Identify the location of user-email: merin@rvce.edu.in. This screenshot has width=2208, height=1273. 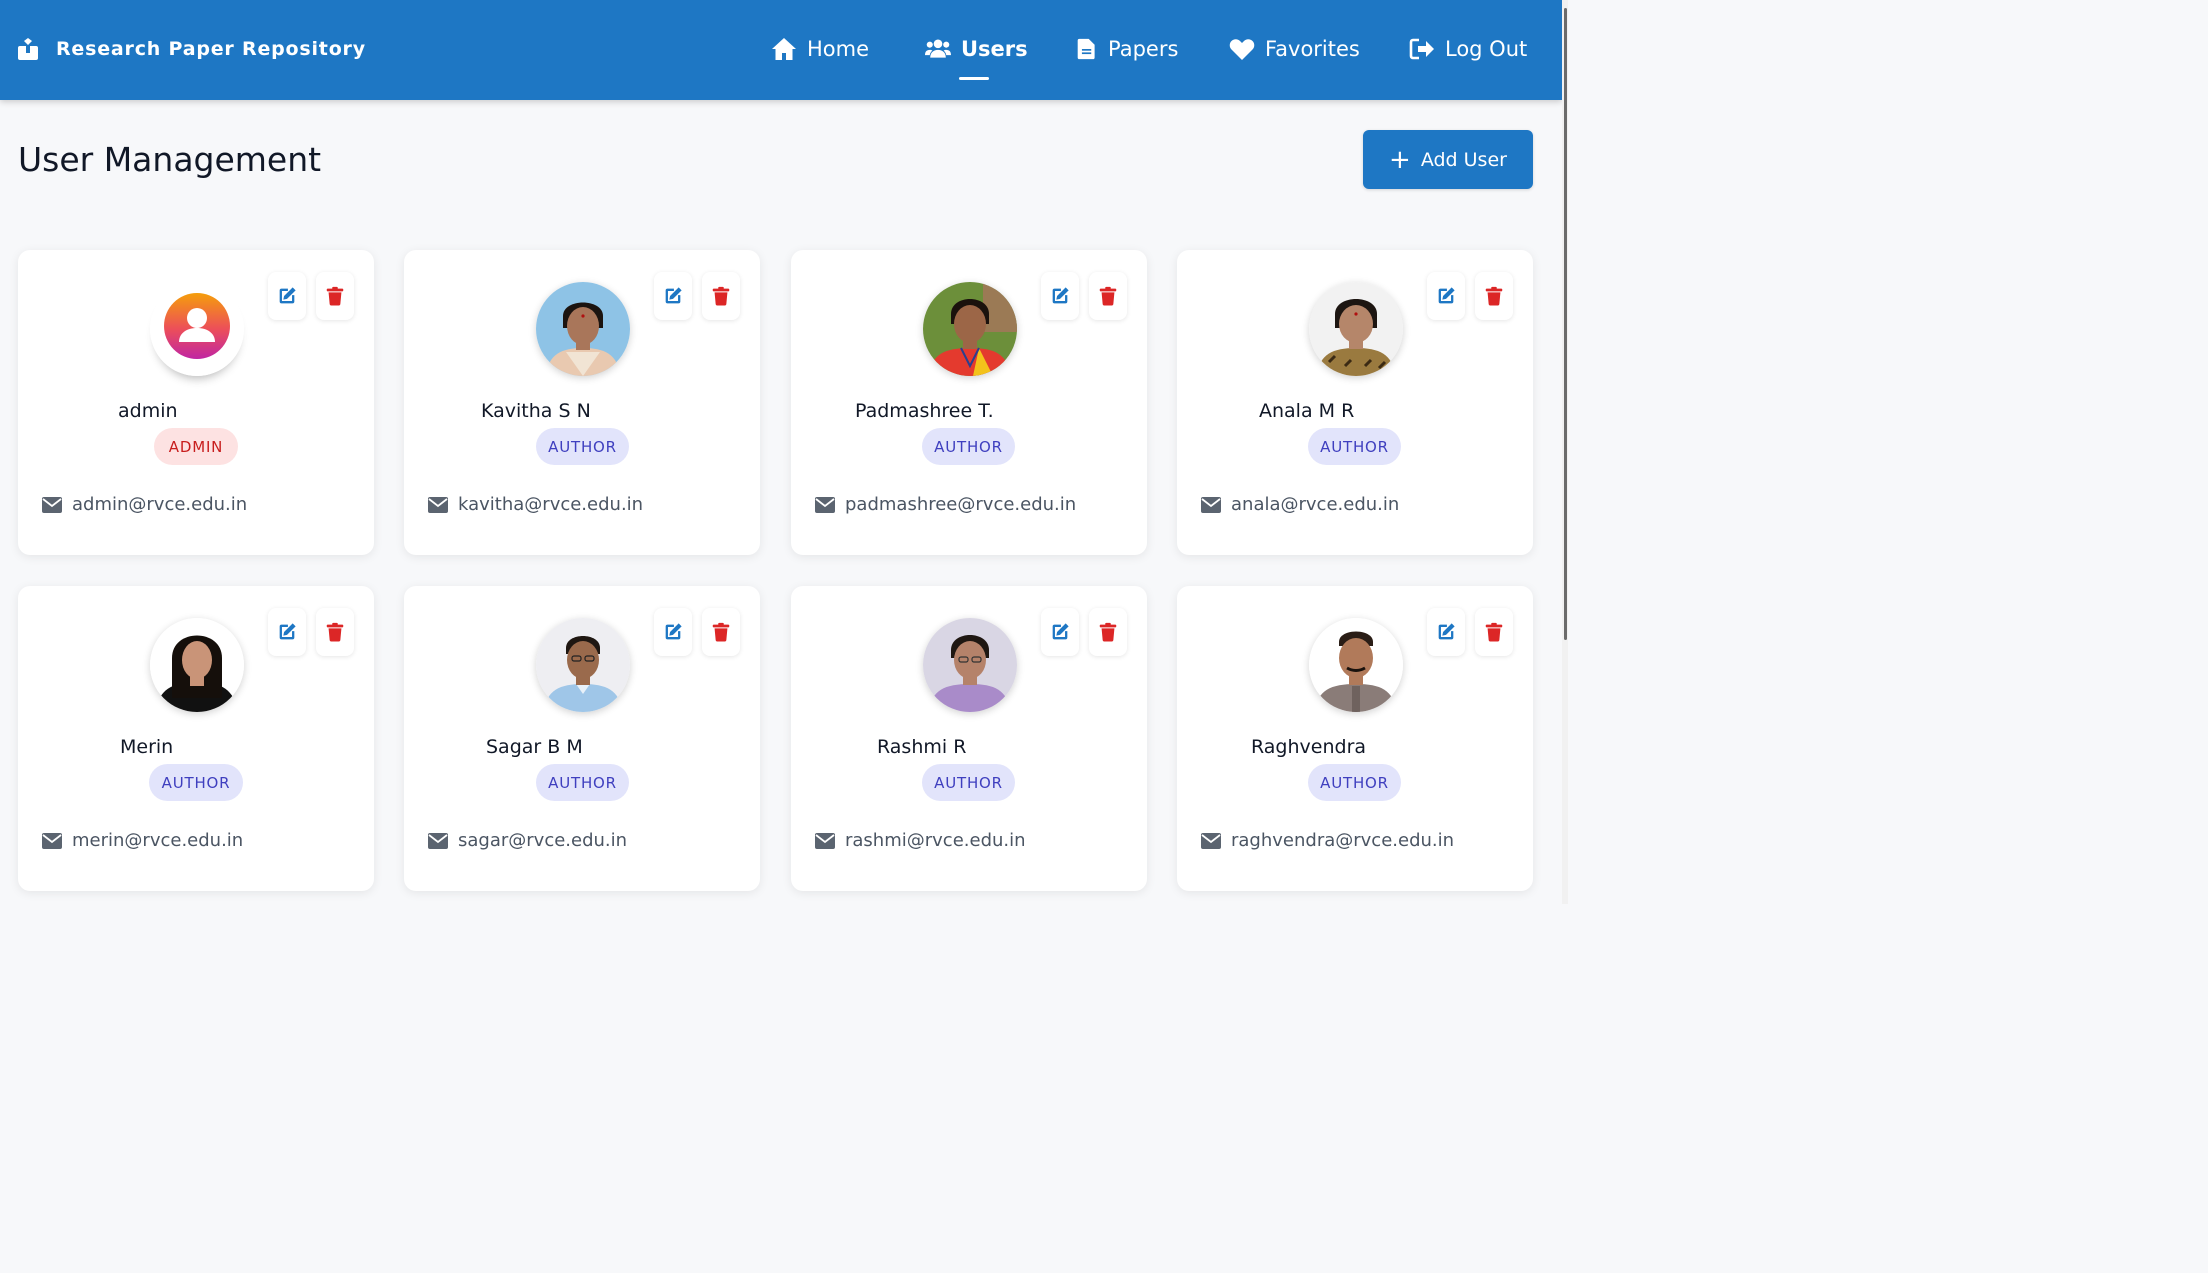
(158, 840).